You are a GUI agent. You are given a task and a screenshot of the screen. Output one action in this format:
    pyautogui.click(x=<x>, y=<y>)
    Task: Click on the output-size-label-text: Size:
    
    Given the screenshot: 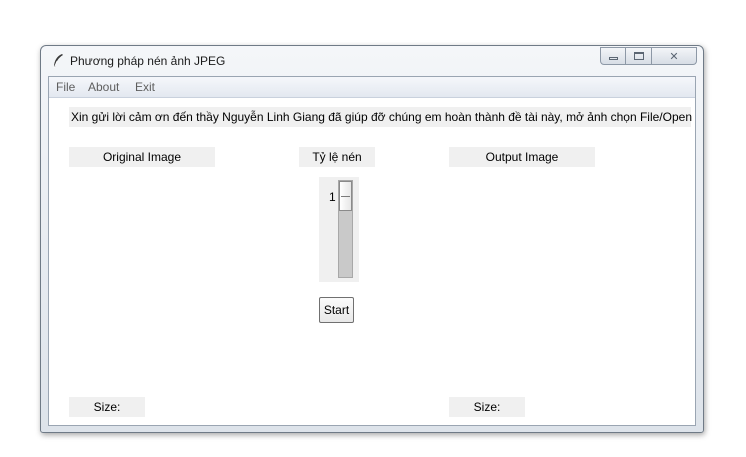 What is the action you would take?
    pyautogui.click(x=487, y=407)
    